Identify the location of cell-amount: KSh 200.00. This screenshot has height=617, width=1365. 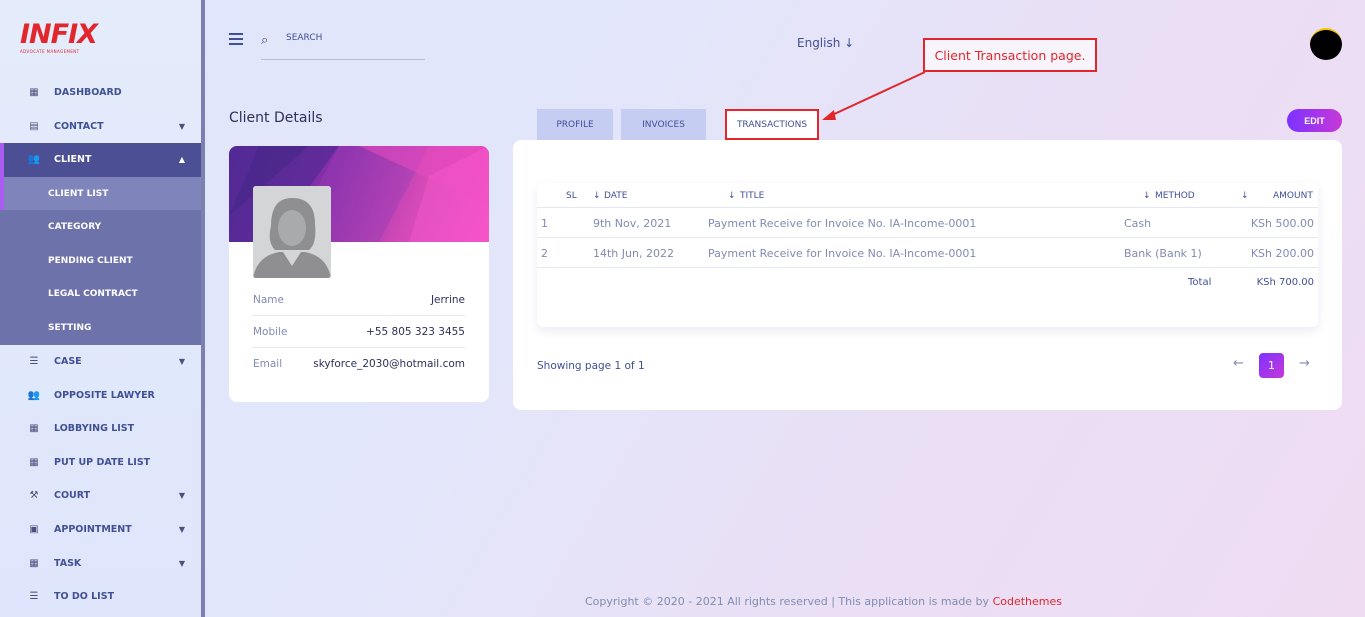
(1282, 253).